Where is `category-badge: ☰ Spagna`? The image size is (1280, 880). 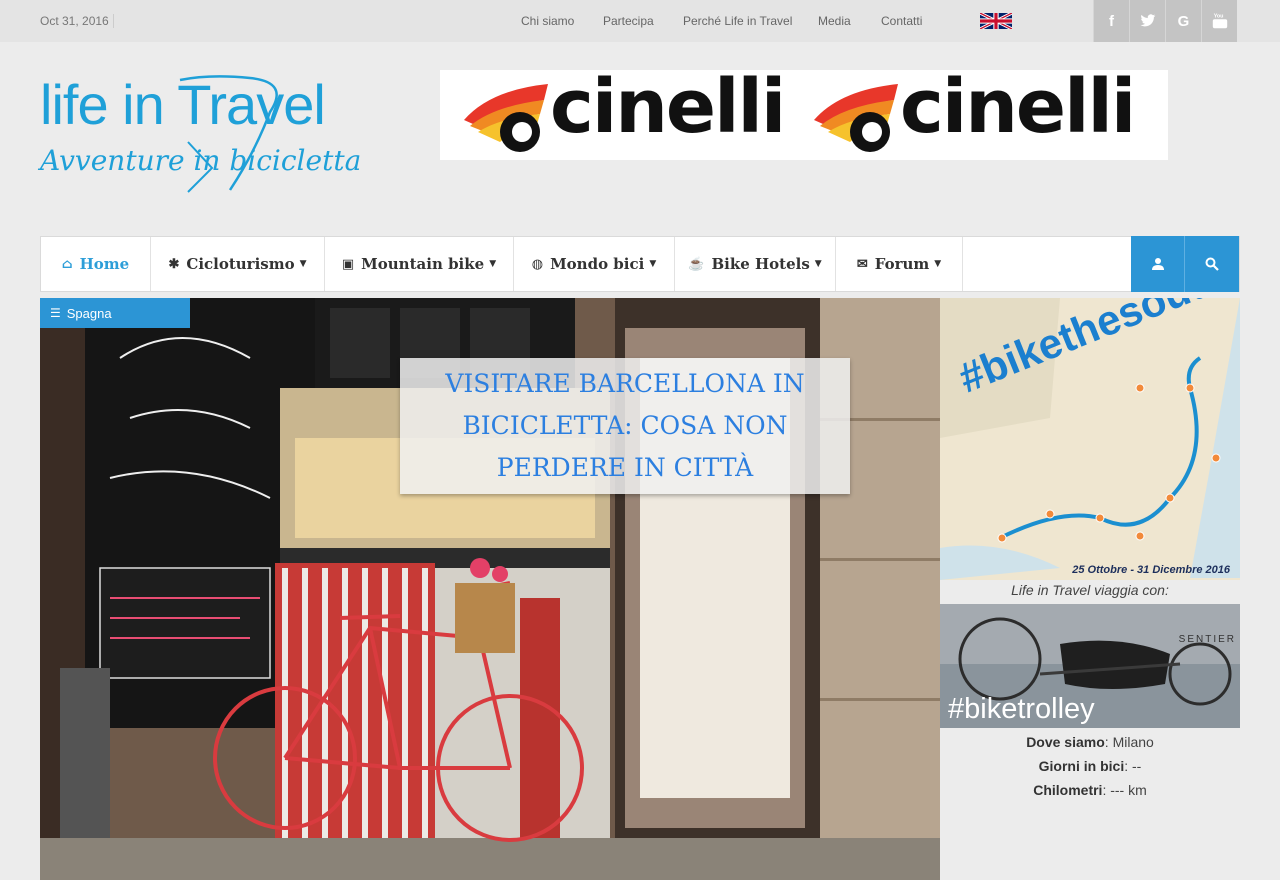
category-badge: ☰ Spagna is located at coordinates (115, 313).